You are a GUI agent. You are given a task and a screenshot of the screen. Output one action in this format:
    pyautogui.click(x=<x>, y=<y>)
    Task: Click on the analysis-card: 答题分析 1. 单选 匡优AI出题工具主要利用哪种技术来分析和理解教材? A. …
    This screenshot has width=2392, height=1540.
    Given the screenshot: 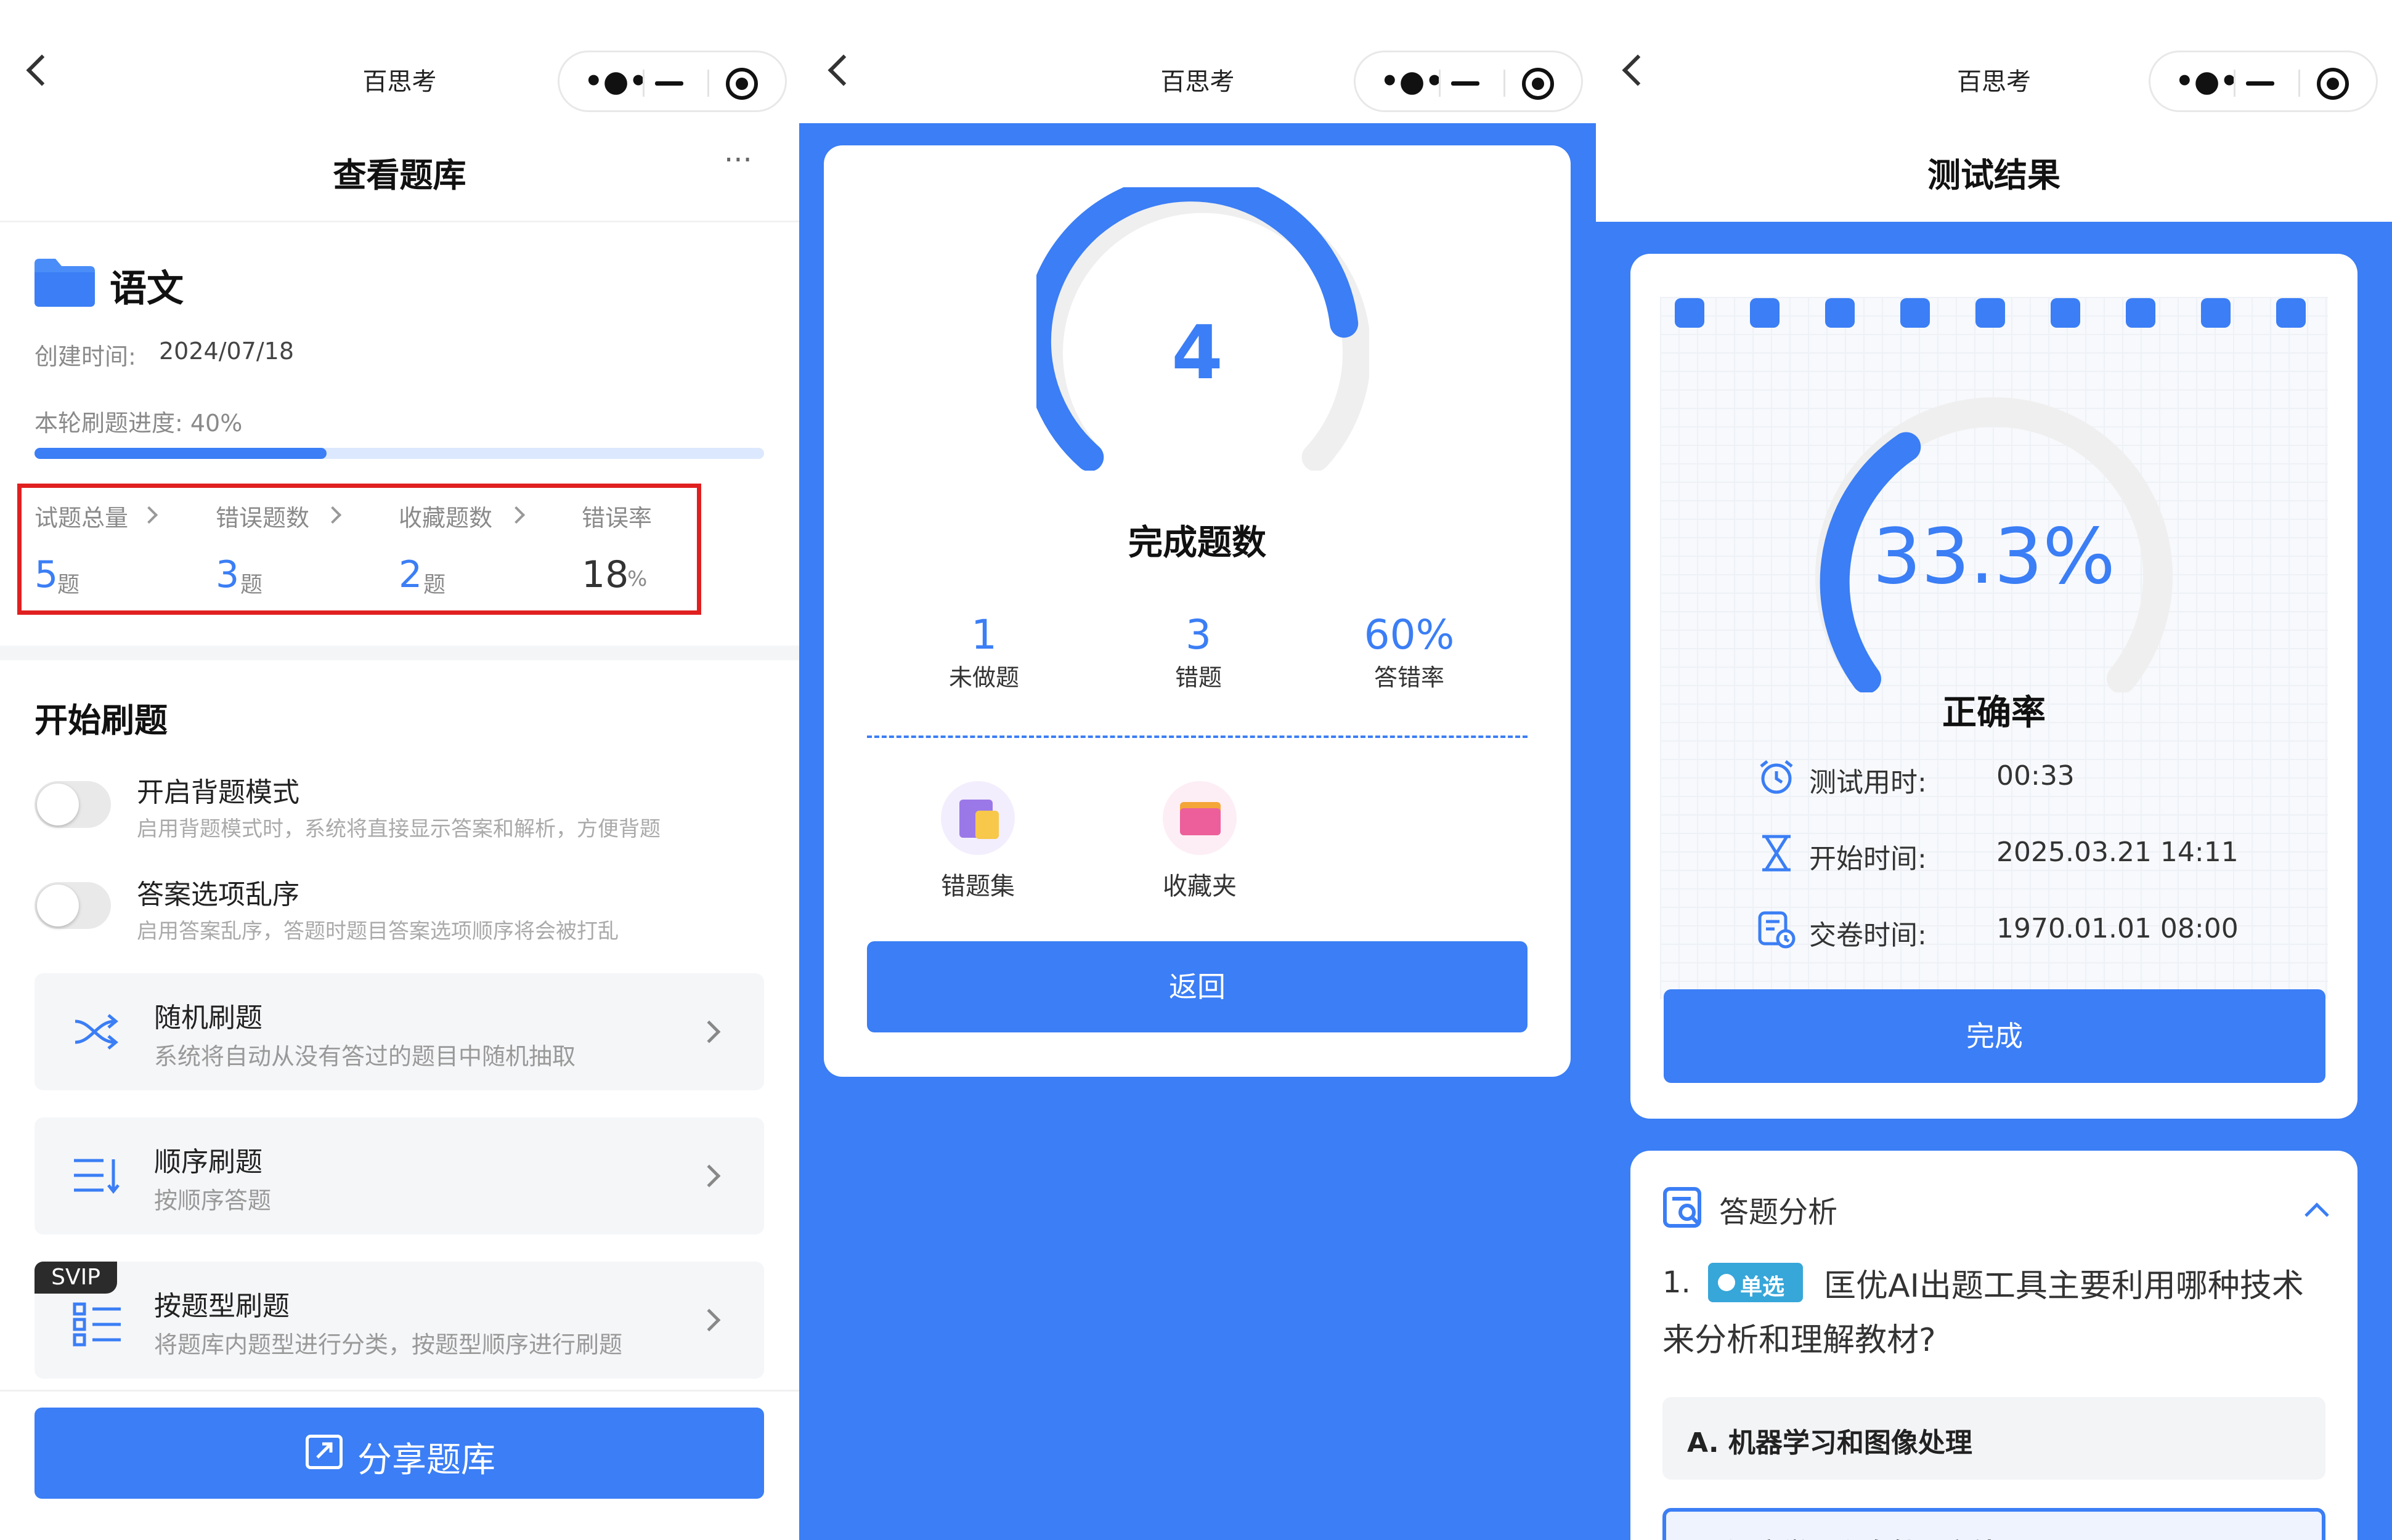 What is the action you would take?
    pyautogui.click(x=1993, y=1345)
    